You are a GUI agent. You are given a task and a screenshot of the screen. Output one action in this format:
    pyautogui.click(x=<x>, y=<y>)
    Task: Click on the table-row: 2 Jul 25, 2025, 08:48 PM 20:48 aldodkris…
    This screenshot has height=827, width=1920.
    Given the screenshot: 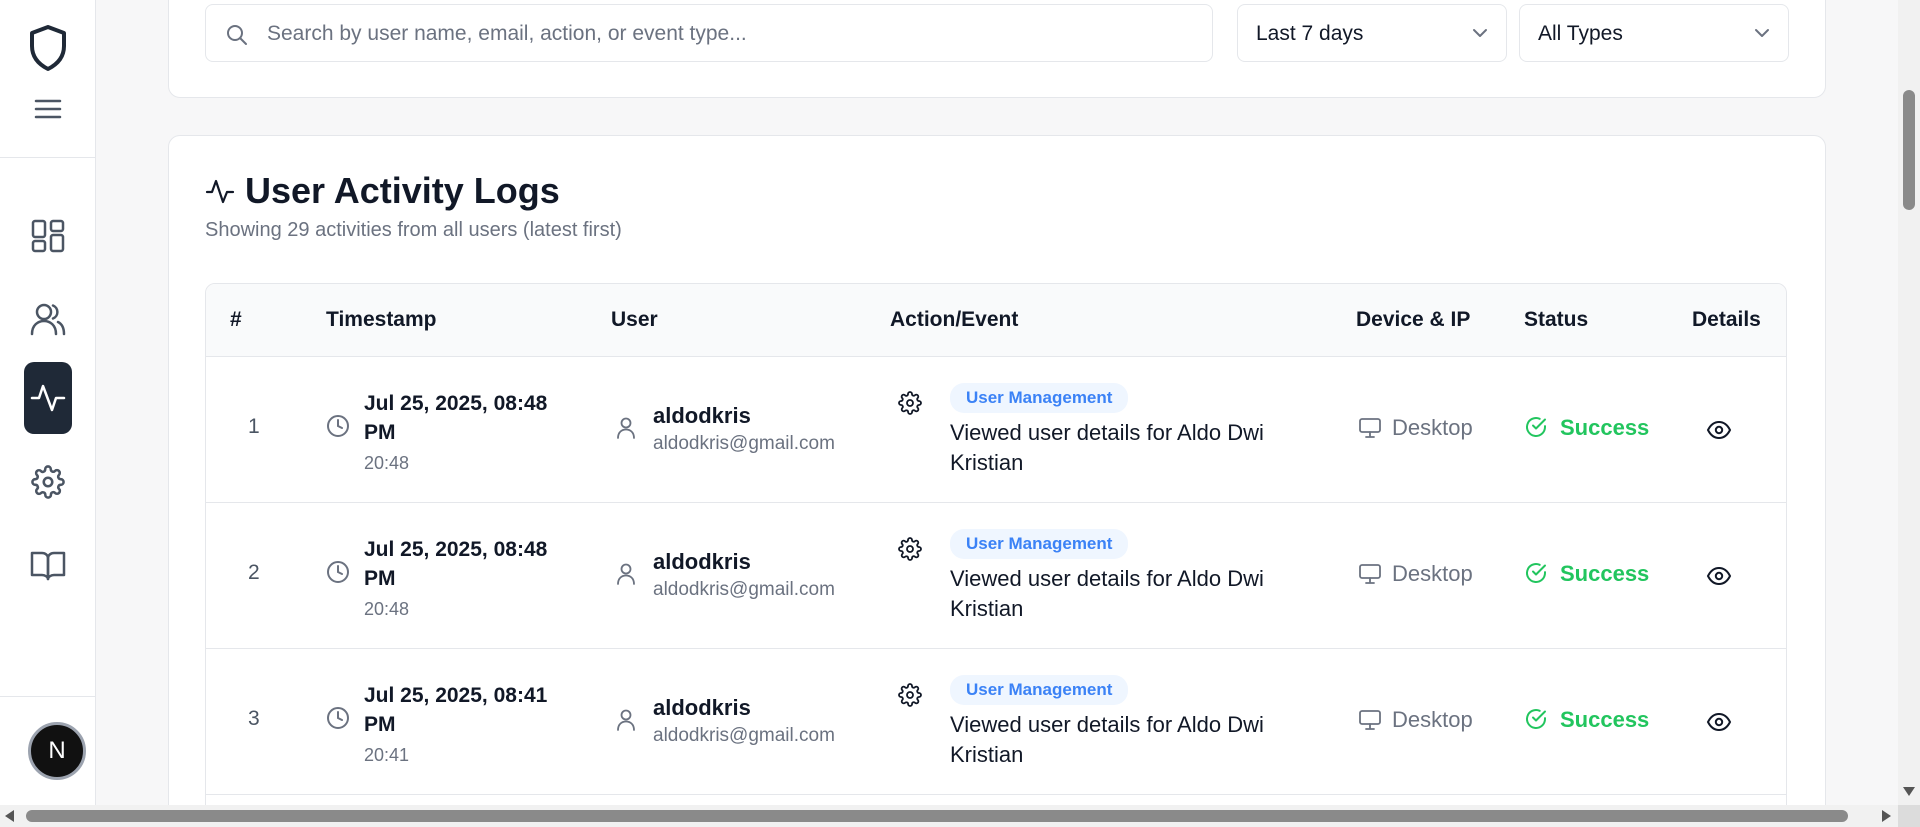 What is the action you would take?
    pyautogui.click(x=996, y=576)
    